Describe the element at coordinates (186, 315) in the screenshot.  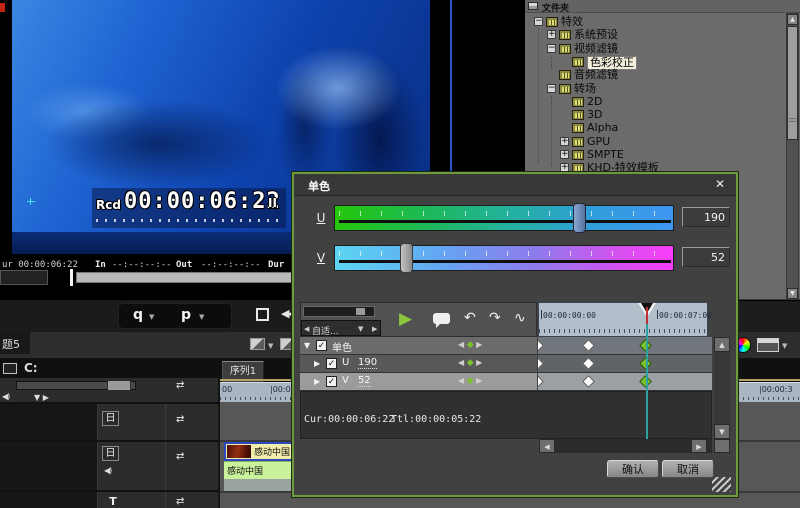
I see `mark-out-button: p` at that location.